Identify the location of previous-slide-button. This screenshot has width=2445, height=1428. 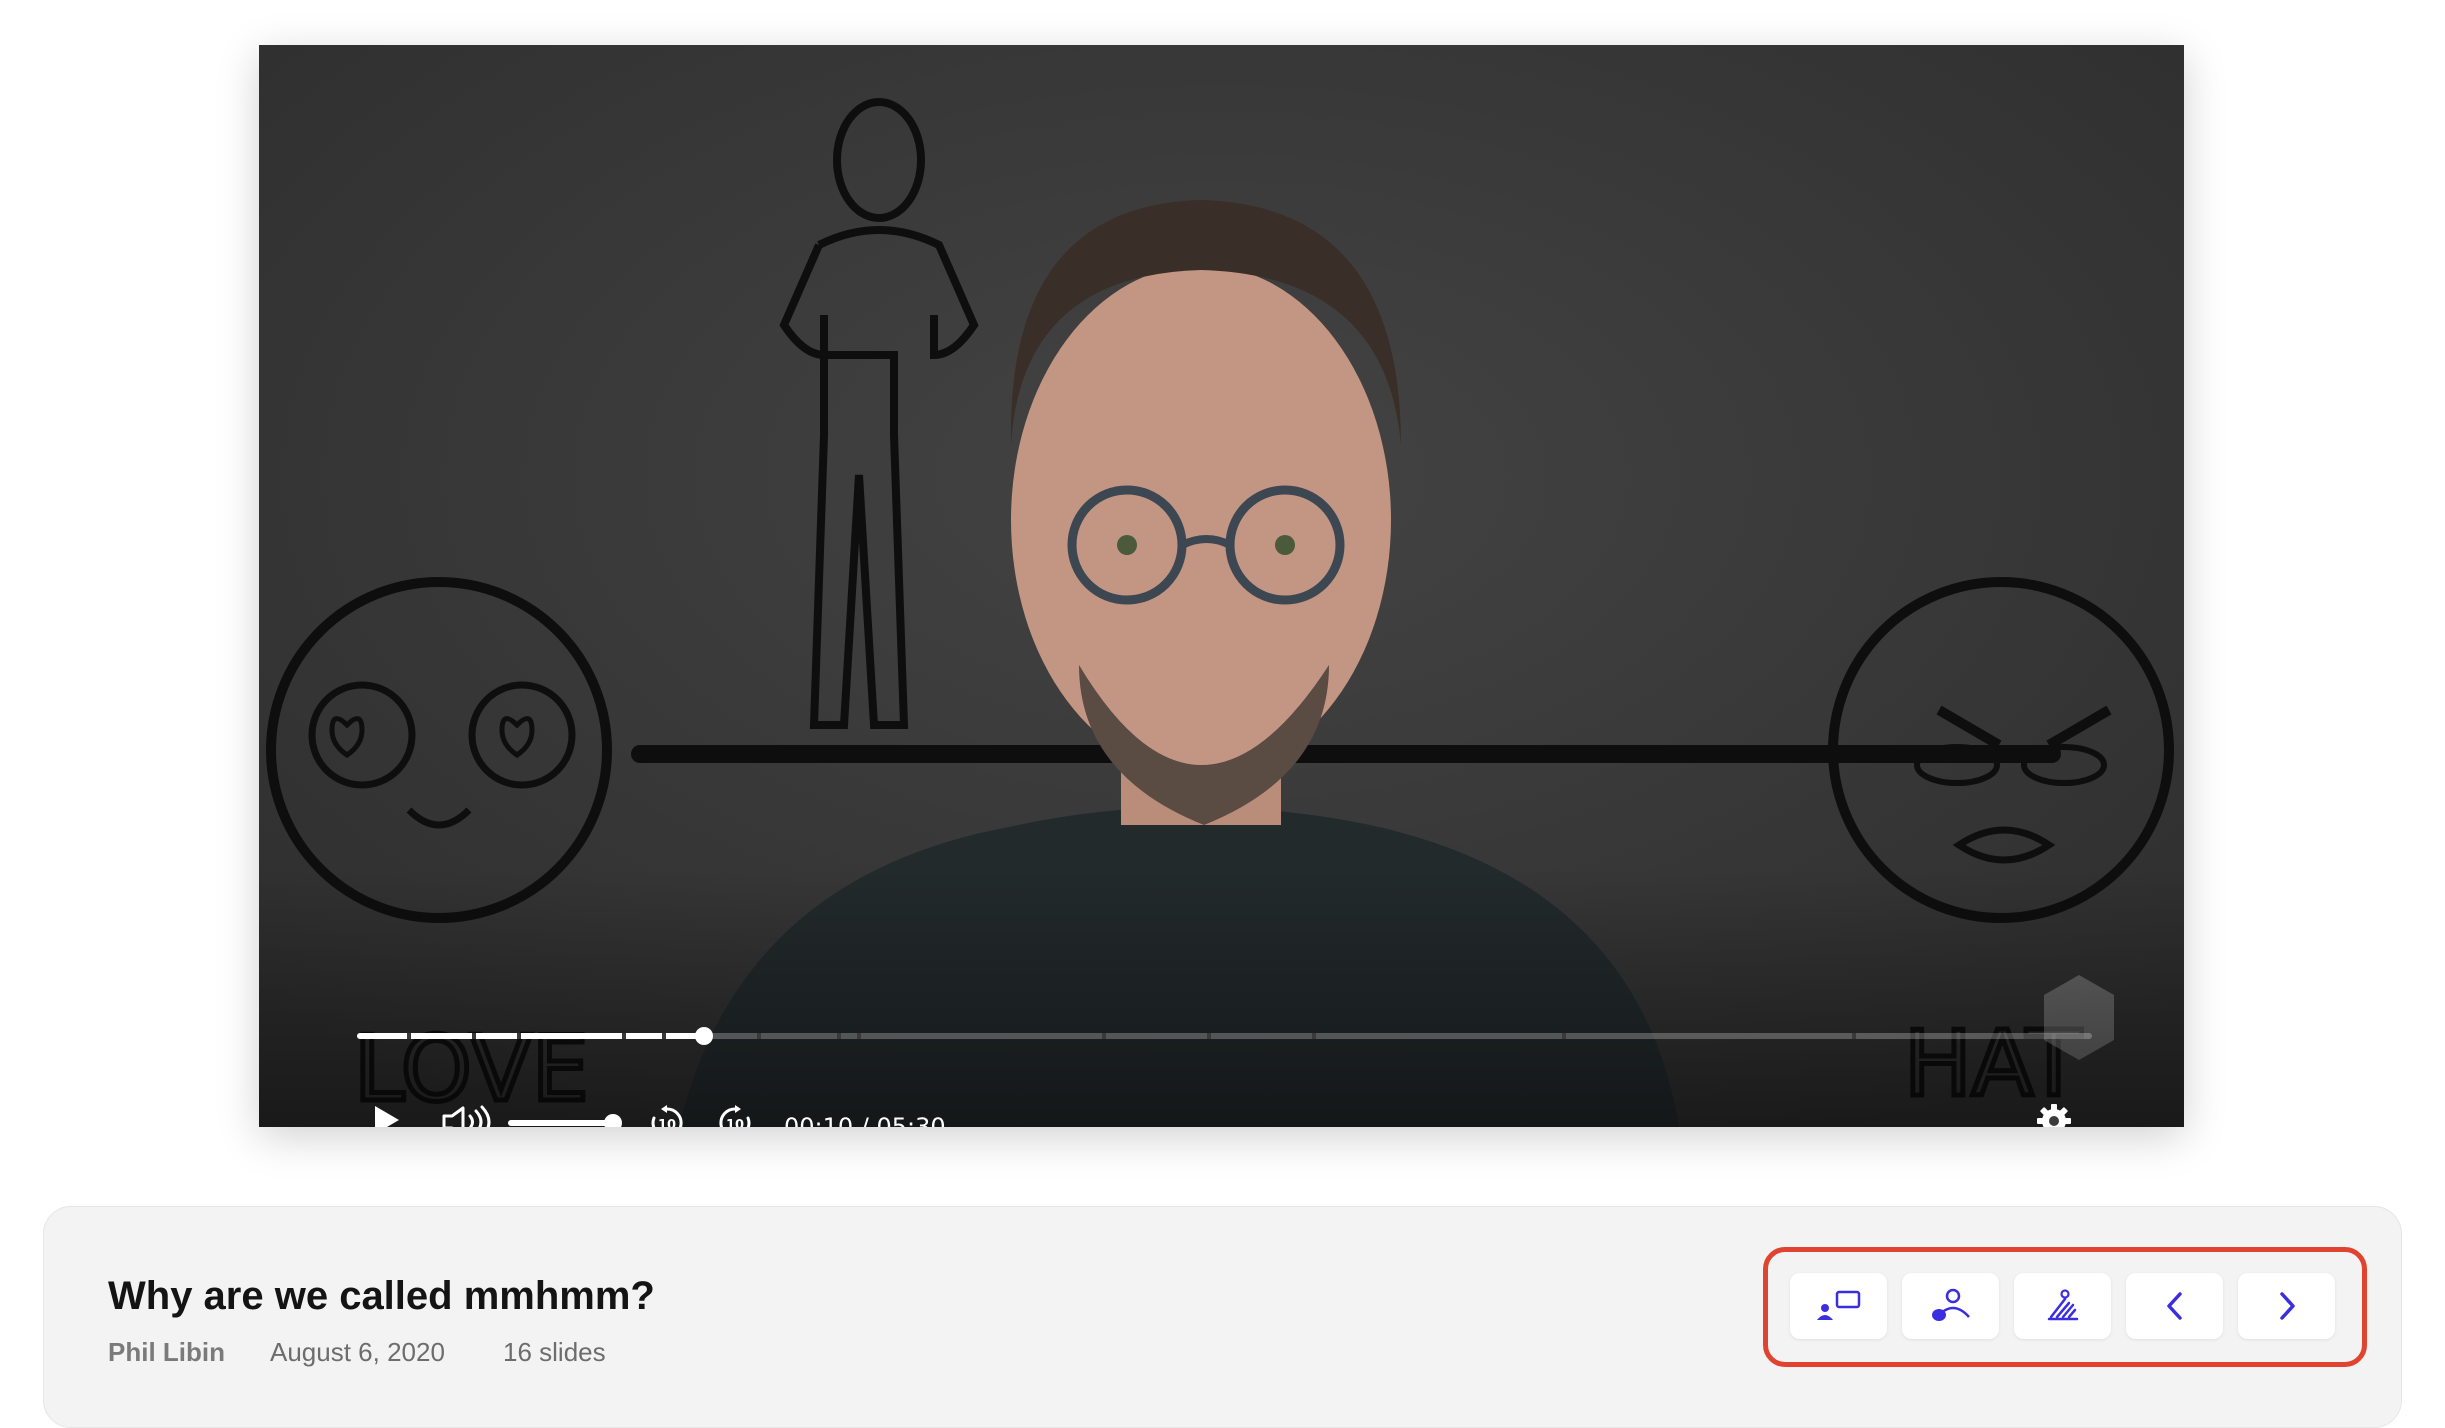
(2174, 1306).